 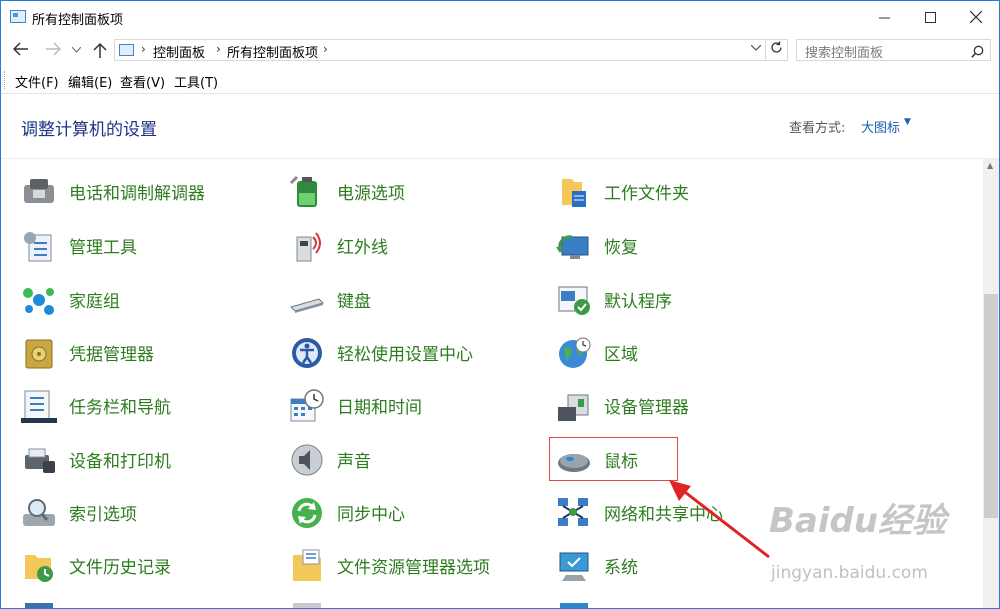 What do you see at coordinates (120, 408) in the screenshot?
I see `item-label: 任务栏和导航` at bounding box center [120, 408].